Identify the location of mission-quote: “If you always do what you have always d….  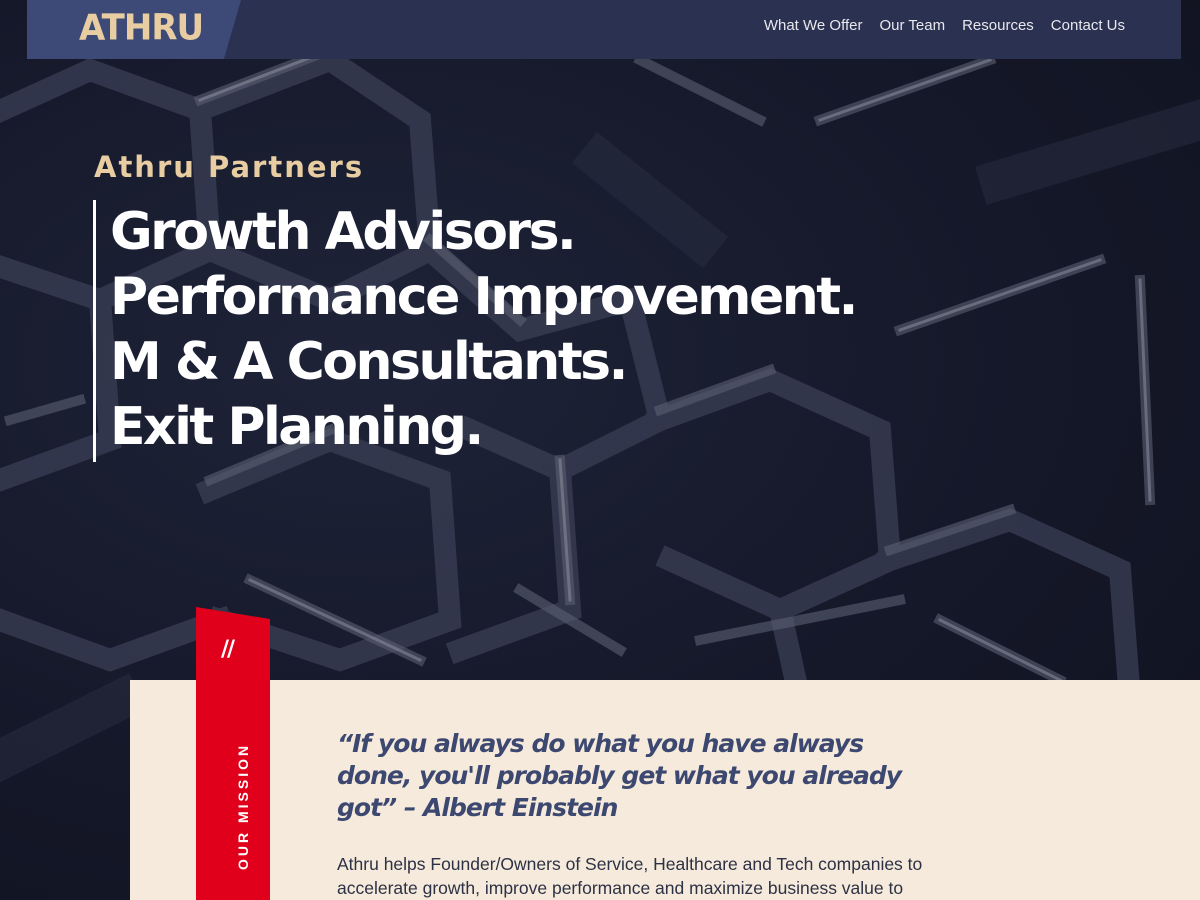
(619, 775).